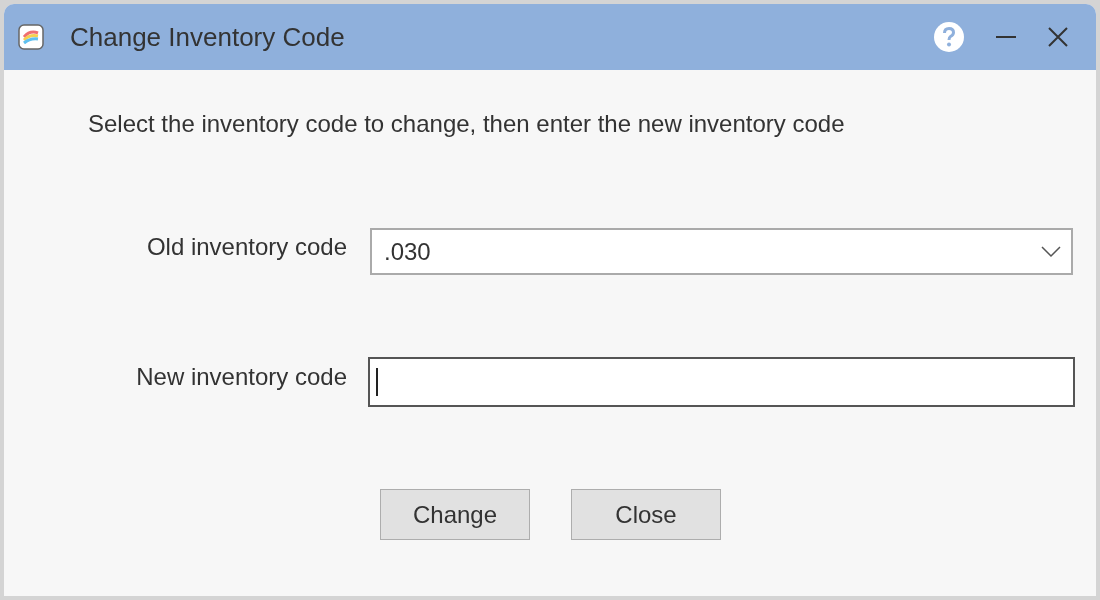 The height and width of the screenshot is (600, 1100). I want to click on instruction-text: Select the inventory code to change, then enter the new inventory code, so click(467, 124).